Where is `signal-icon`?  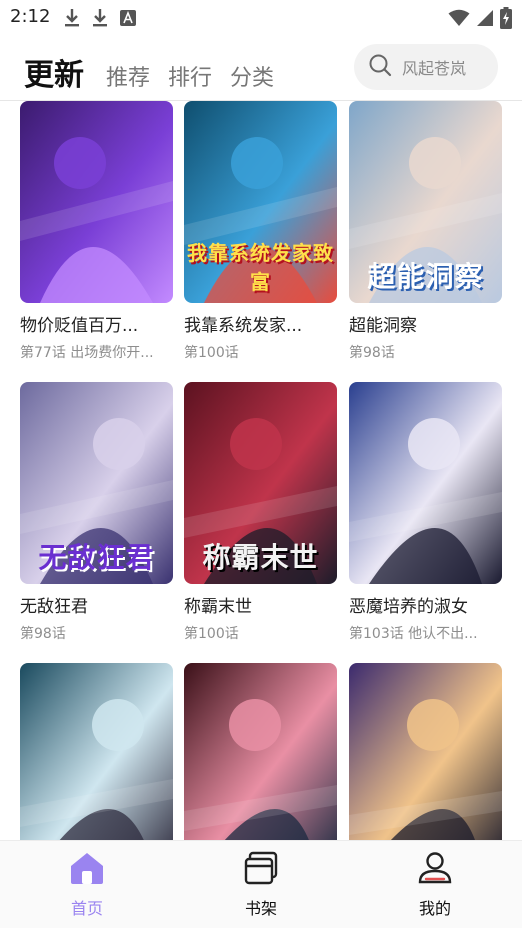
signal-icon is located at coordinates (485, 20).